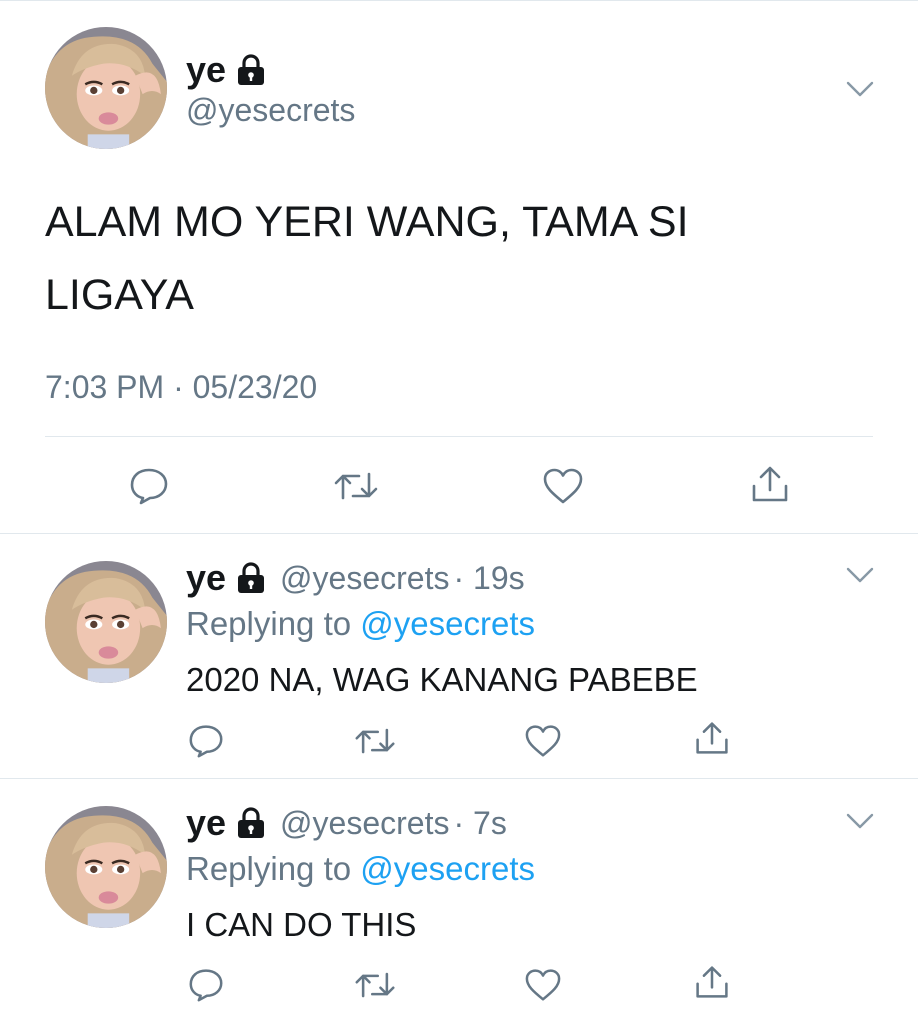 The image size is (918, 1024). What do you see at coordinates (181, 387) in the screenshot?
I see `tweet-timestamp: 7:03 PM · 05/23/20` at bounding box center [181, 387].